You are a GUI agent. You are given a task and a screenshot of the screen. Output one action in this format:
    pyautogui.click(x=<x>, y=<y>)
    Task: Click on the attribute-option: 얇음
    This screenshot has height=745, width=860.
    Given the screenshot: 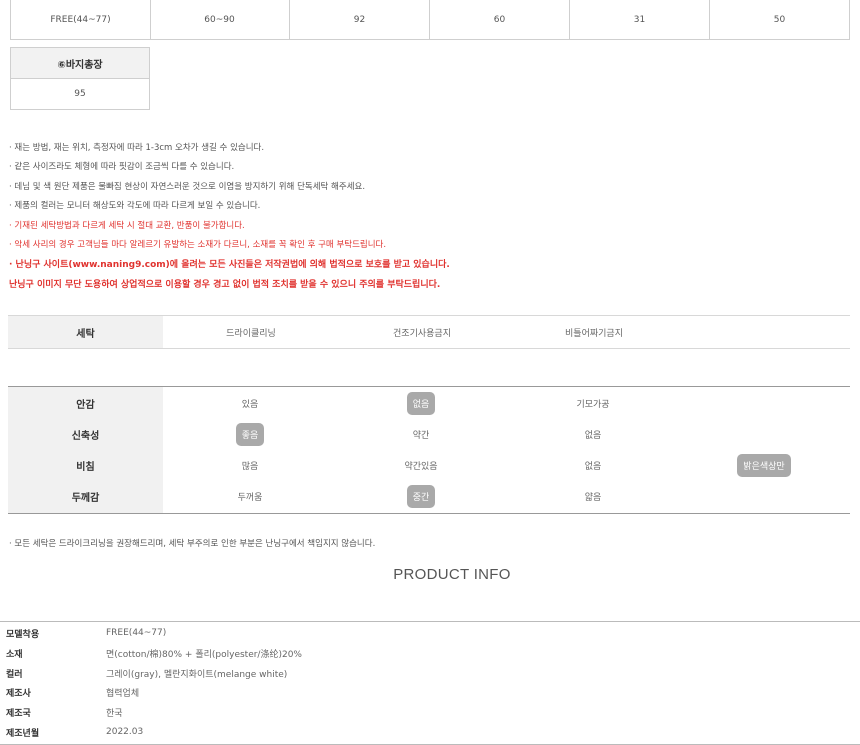 What is the action you would take?
    pyautogui.click(x=593, y=496)
    